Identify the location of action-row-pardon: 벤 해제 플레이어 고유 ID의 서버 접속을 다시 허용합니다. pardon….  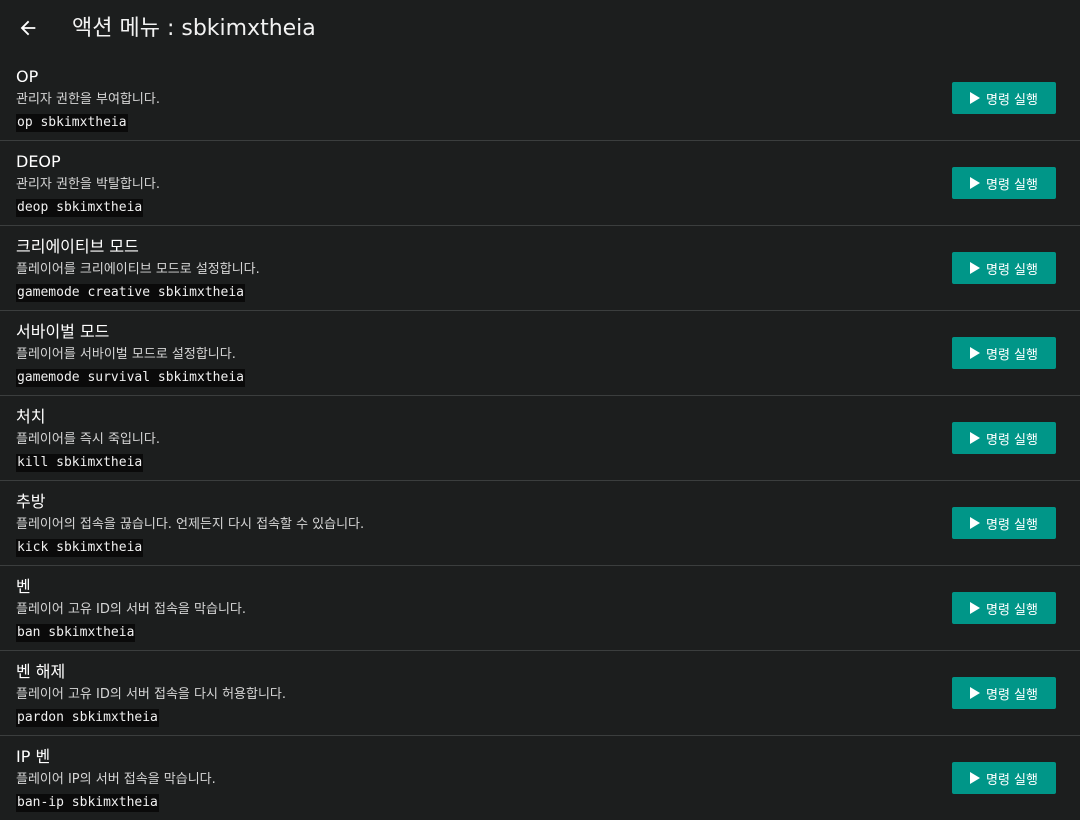
(540, 693).